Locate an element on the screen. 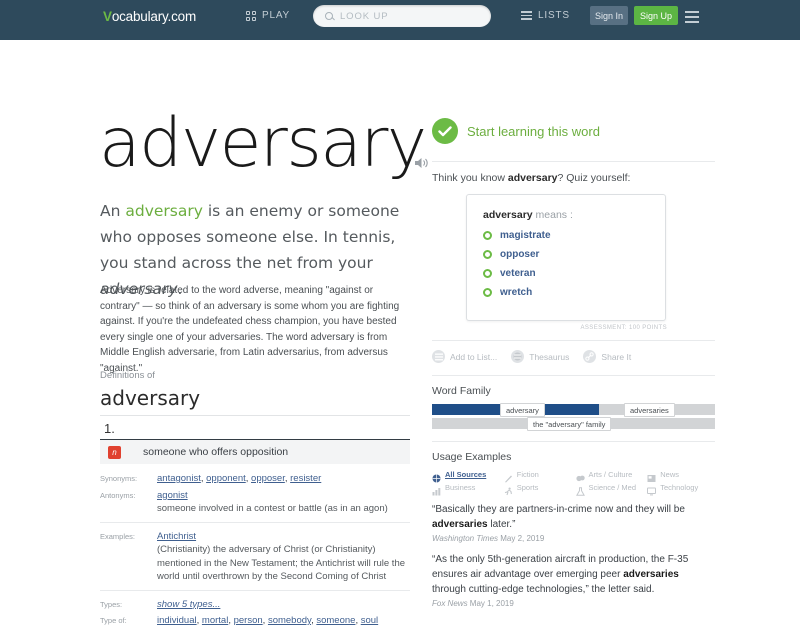 This screenshot has height=628, width=800. logo-check-icon: V is located at coordinates (107, 16).